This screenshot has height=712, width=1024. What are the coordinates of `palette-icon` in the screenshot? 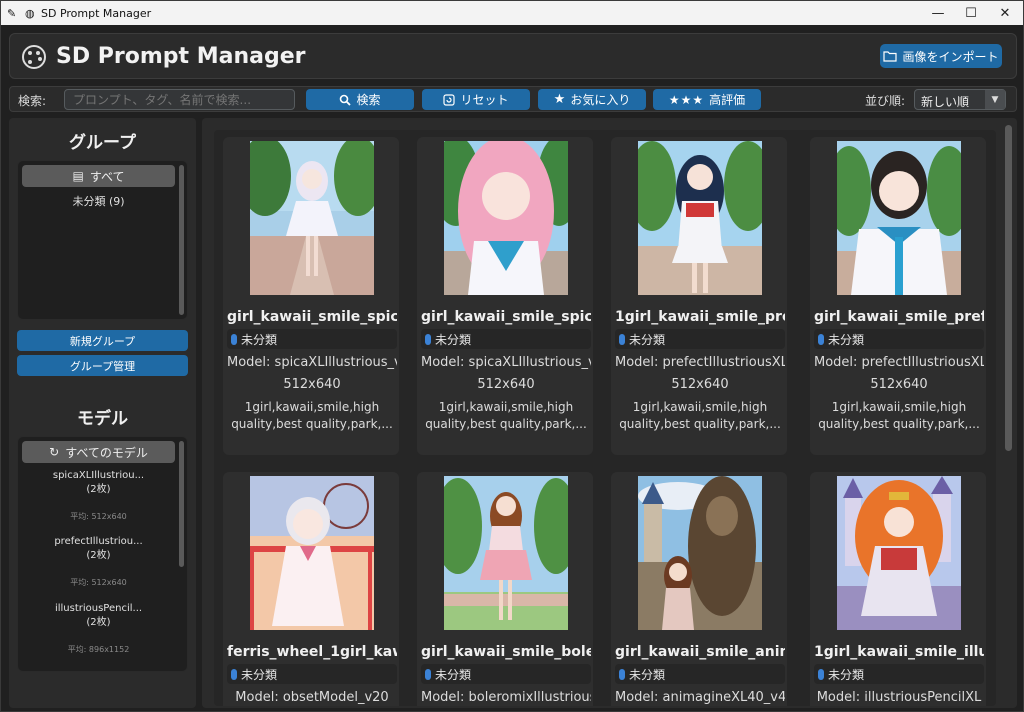 It's located at (34, 57).